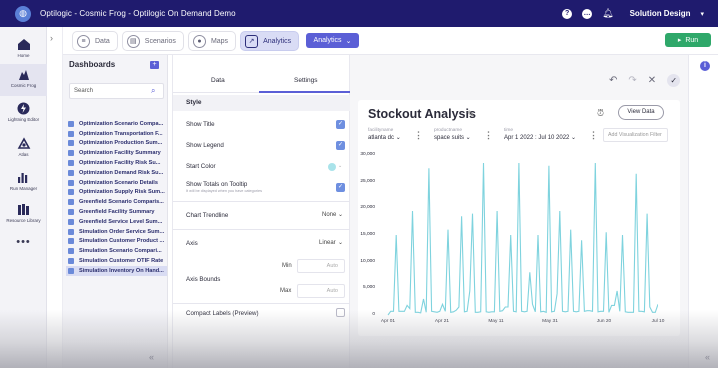 Image resolution: width=718 pixels, height=368 pixels. What do you see at coordinates (321, 291) in the screenshot?
I see `axis-max-input: Auto` at bounding box center [321, 291].